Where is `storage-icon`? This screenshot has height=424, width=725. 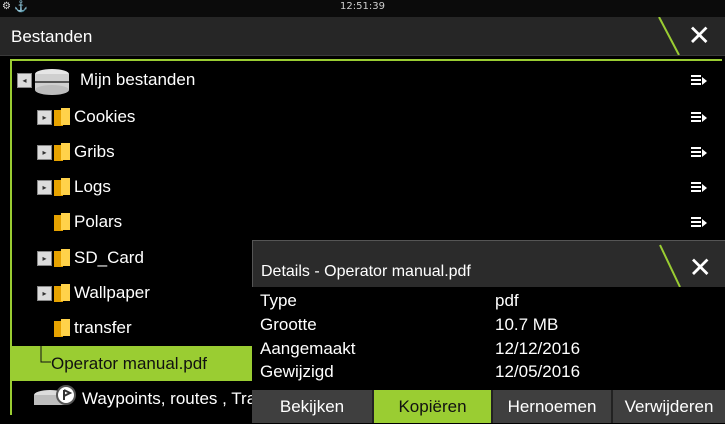 storage-icon is located at coordinates (52, 82).